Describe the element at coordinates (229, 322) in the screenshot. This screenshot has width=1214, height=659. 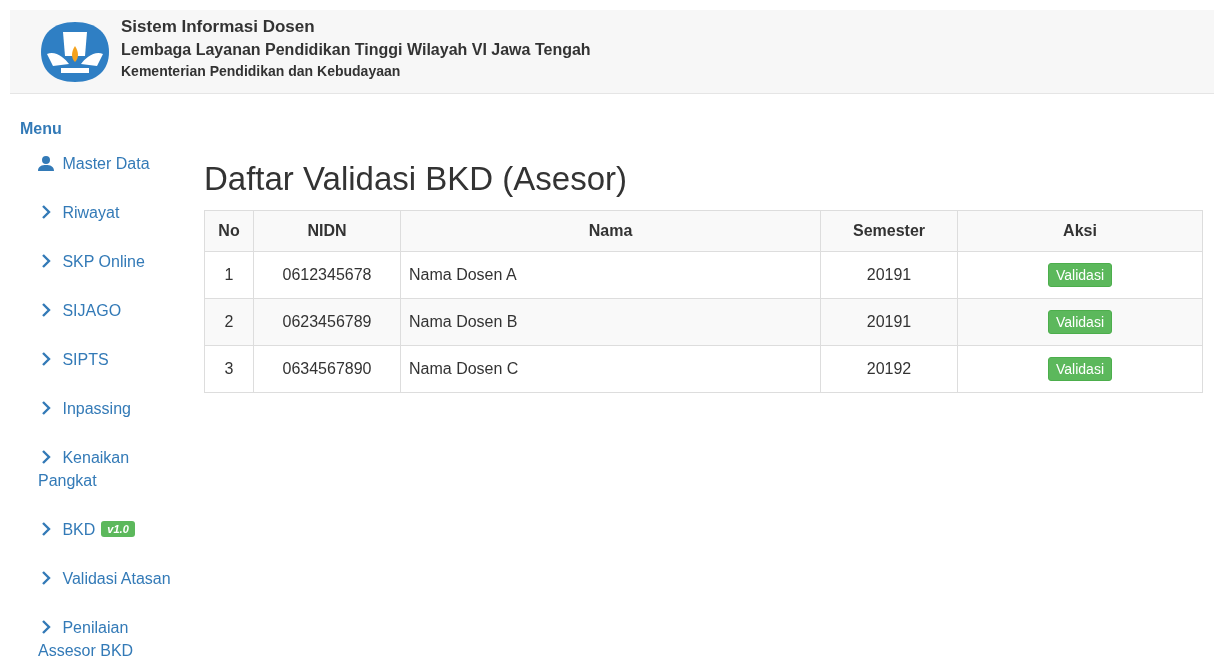
I see `table-cell: 2` at that location.